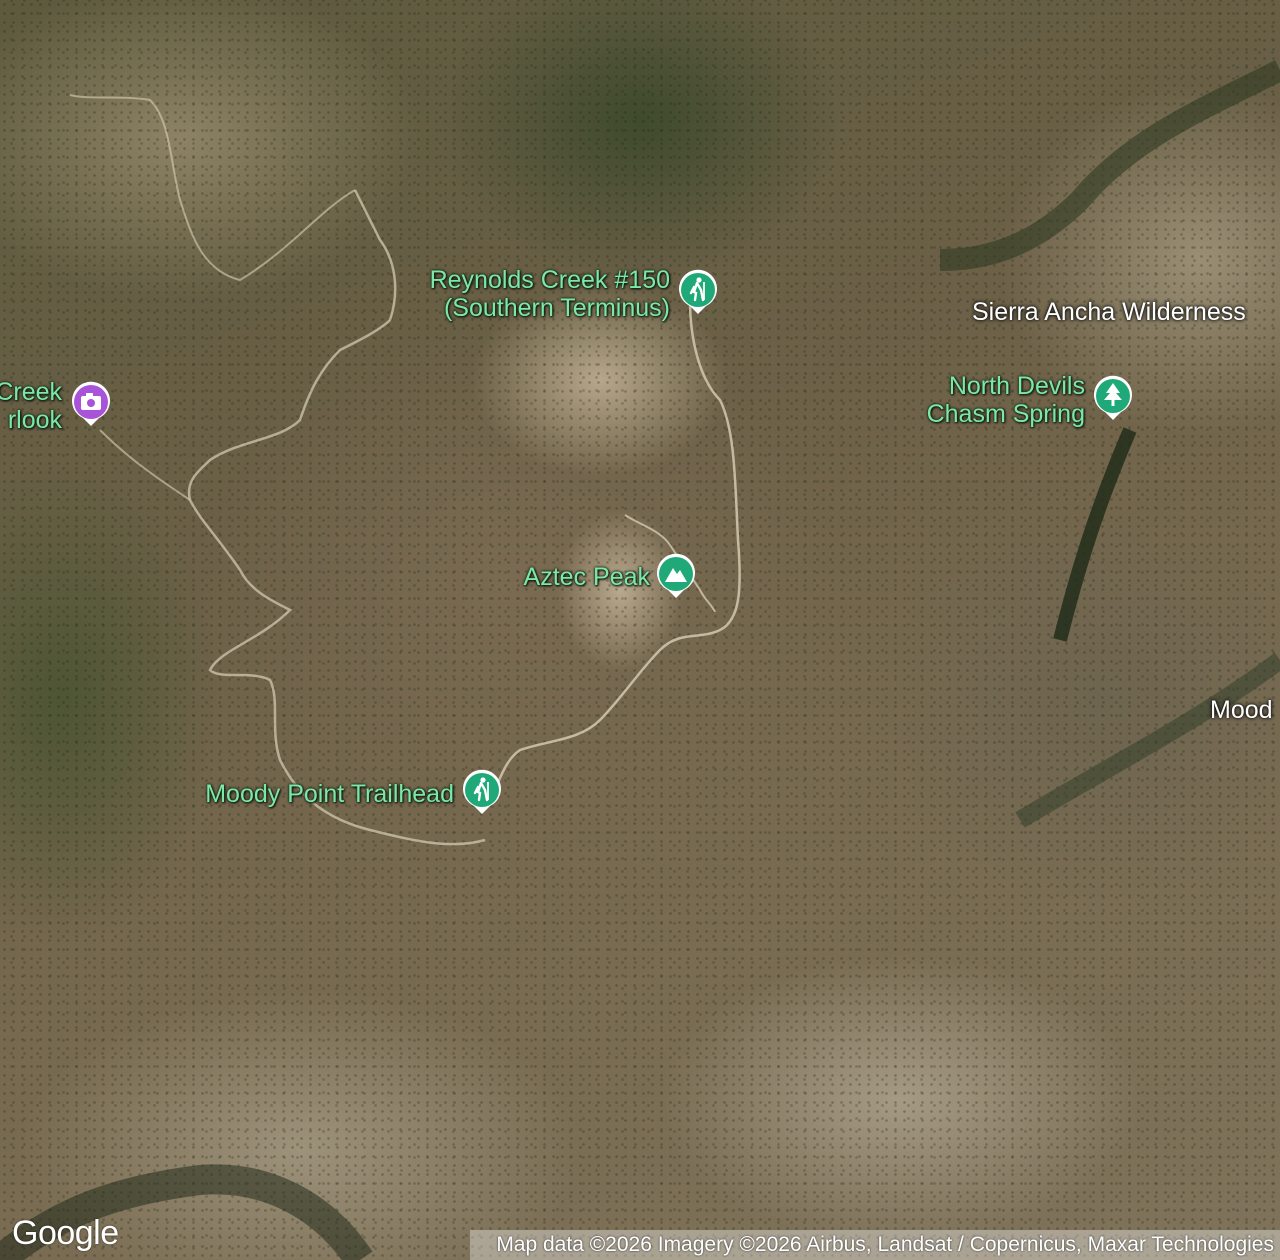 This screenshot has height=1260, width=1280. What do you see at coordinates (1095, 534) in the screenshot?
I see `canyon-east` at bounding box center [1095, 534].